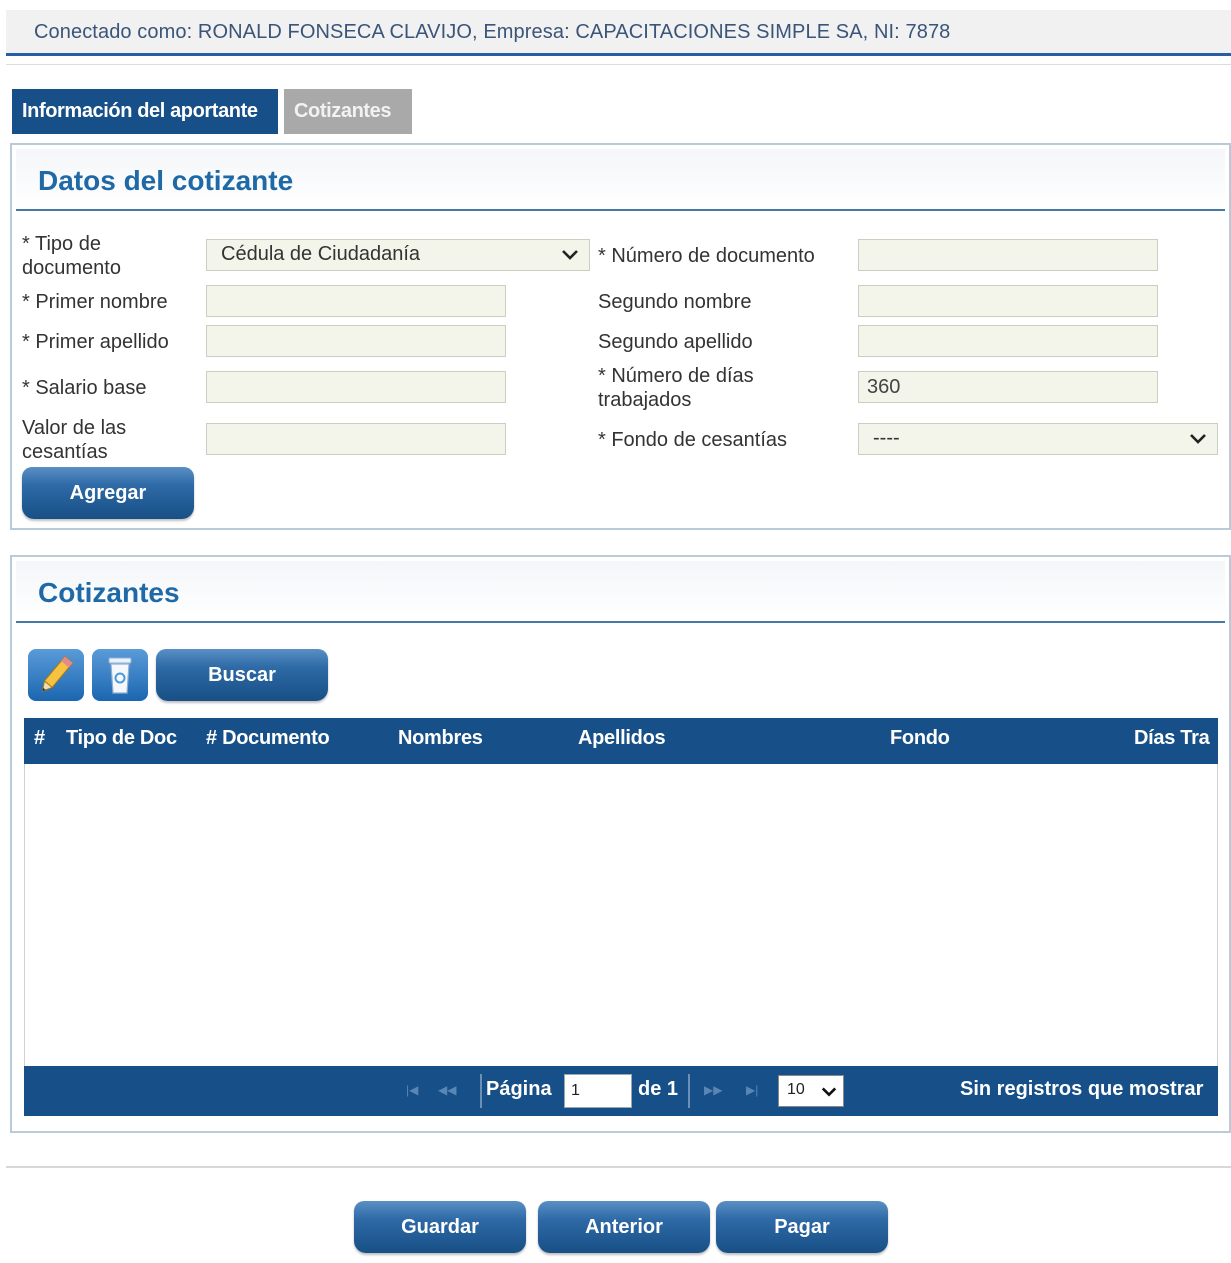  What do you see at coordinates (752, 1090) in the screenshot?
I see `last-page-icon: ▶|` at bounding box center [752, 1090].